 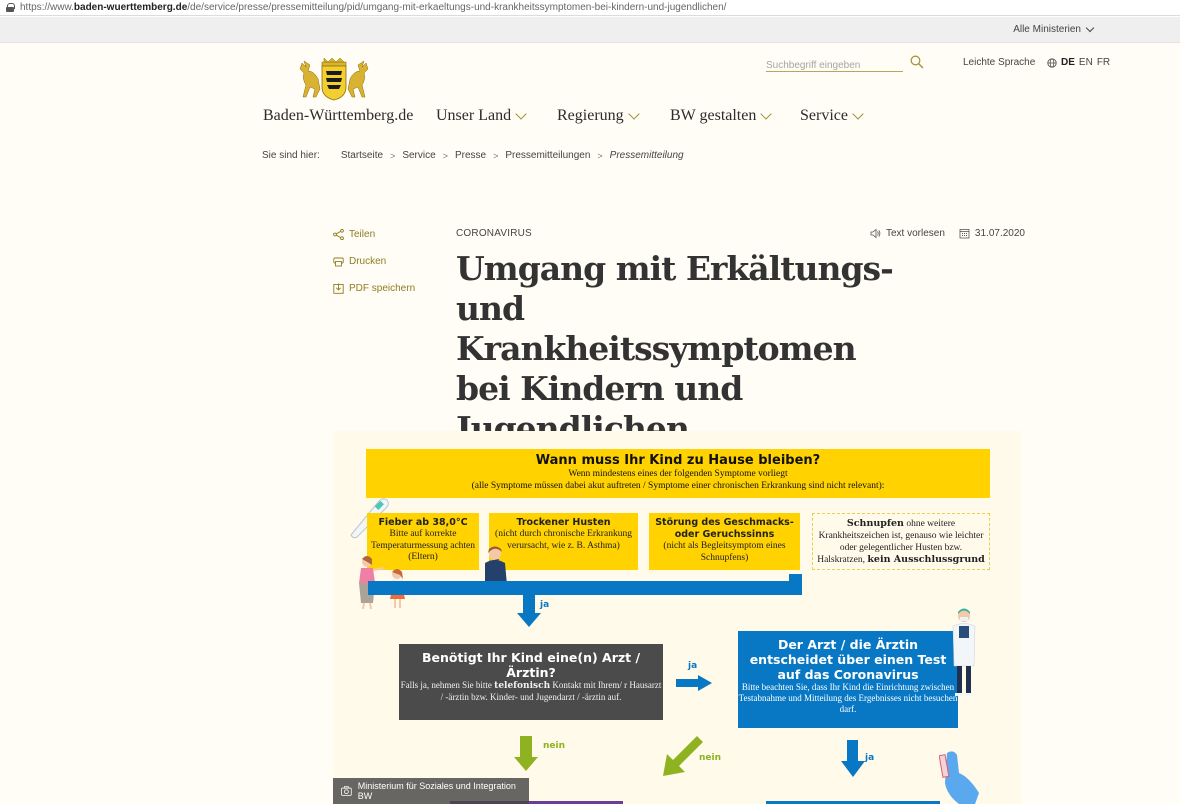 I want to click on flow-bar, so click(x=585, y=588).